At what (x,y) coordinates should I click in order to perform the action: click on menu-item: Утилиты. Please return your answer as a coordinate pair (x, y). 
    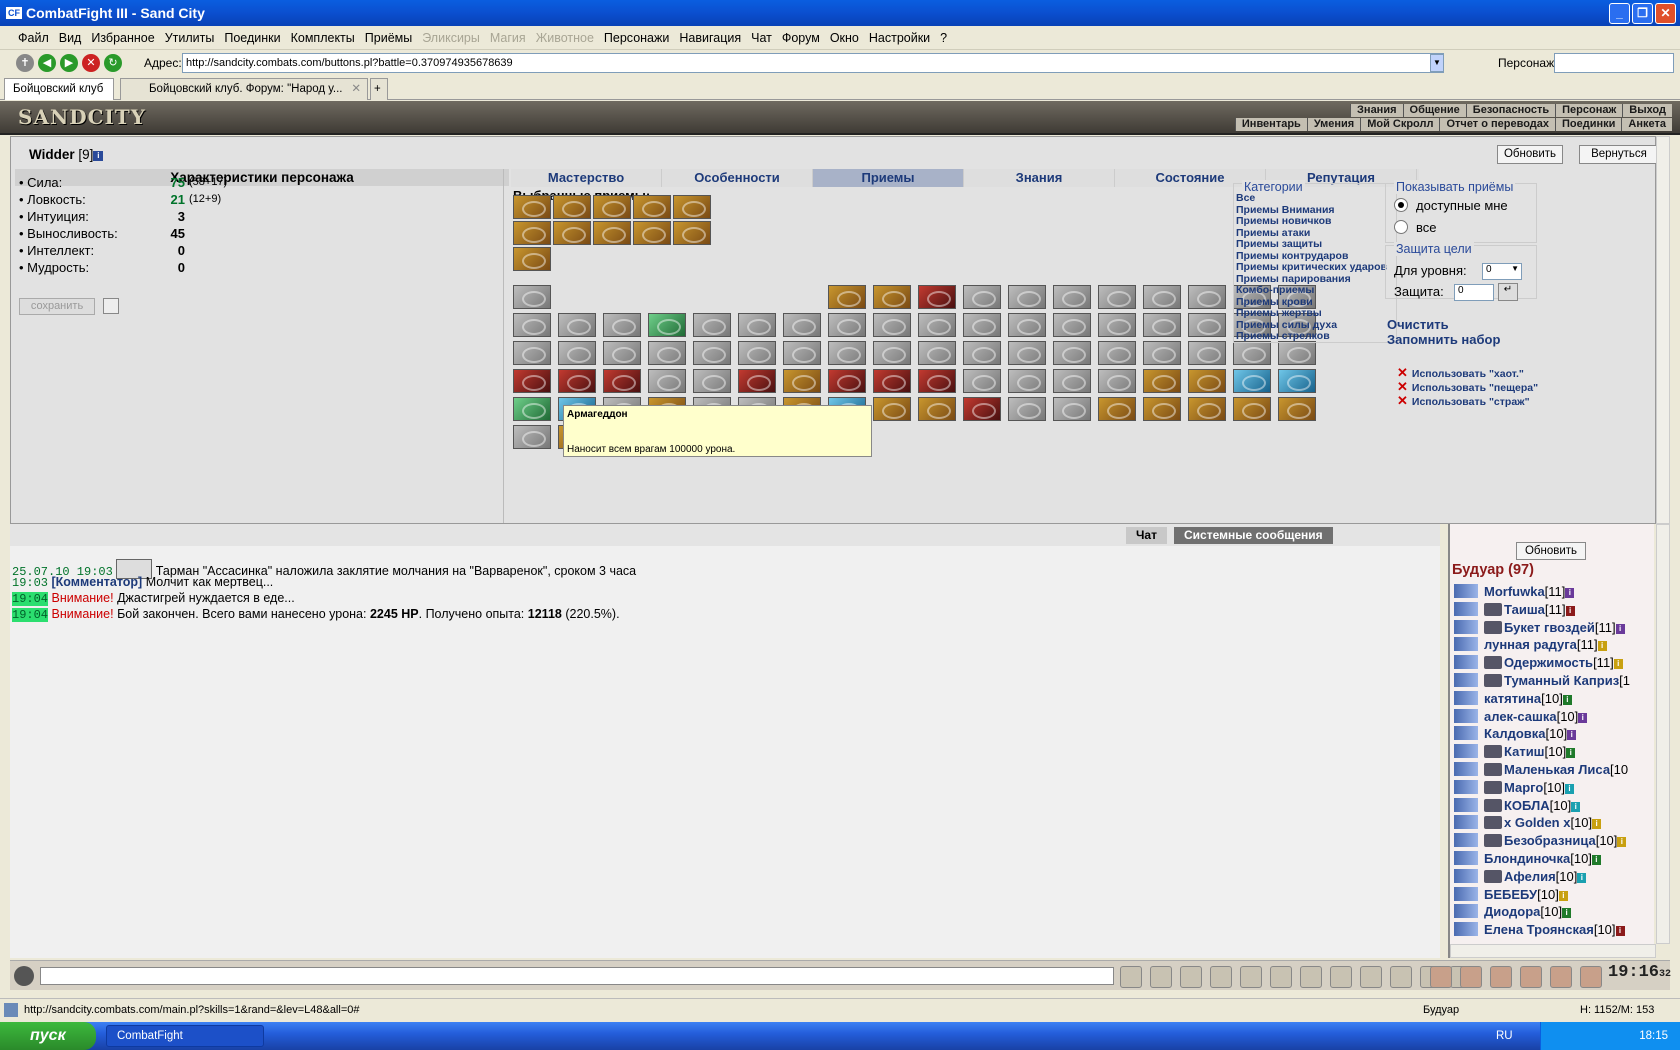
    Looking at the image, I should click on (190, 38).